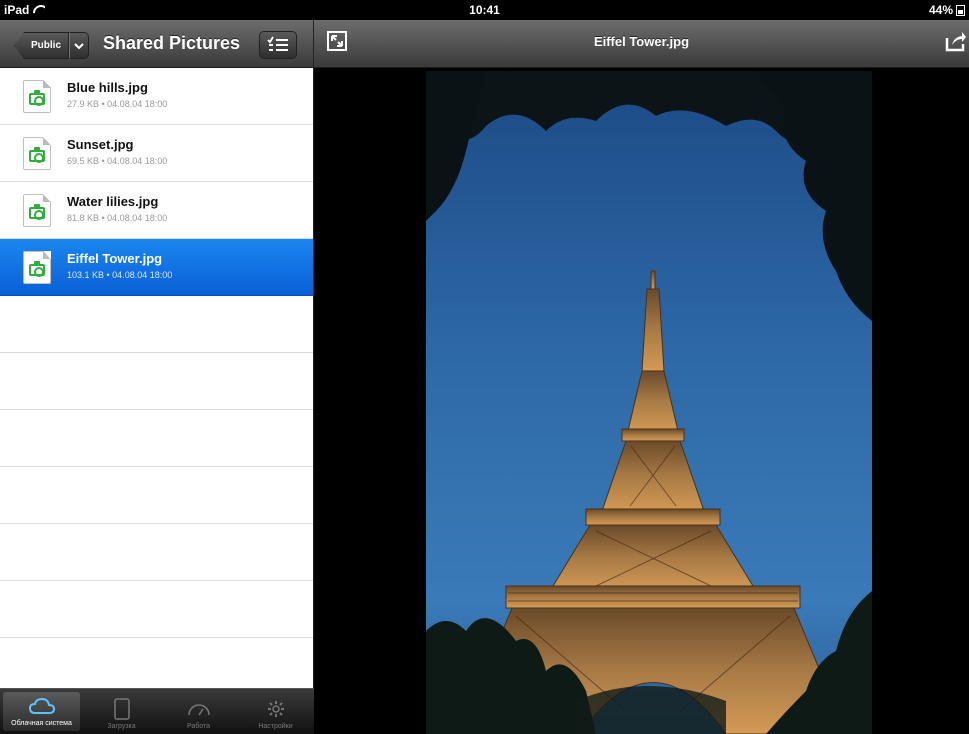 This screenshot has width=969, height=734. What do you see at coordinates (275, 726) in the screenshot?
I see `tab-label: Настройки` at bounding box center [275, 726].